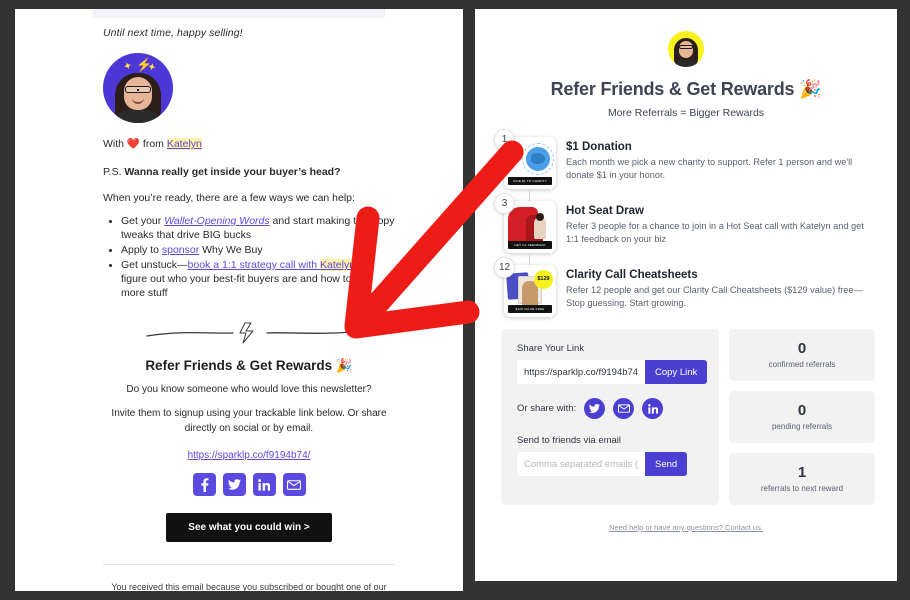 The width and height of the screenshot is (910, 600). I want to click on page-title: Refer Friends & Get Rewards 🎉, so click(686, 89).